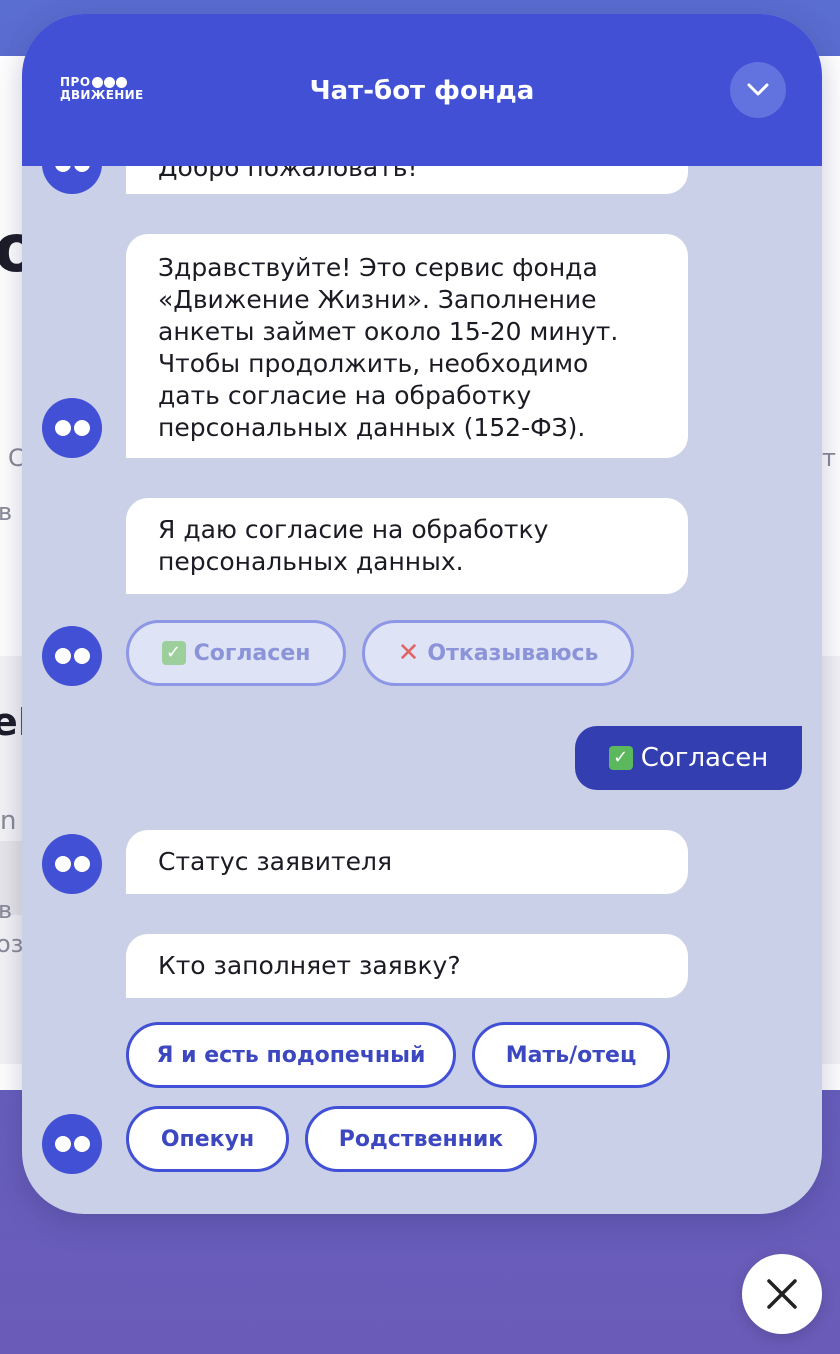 This screenshot has height=1354, width=840. I want to click on collapse-button, so click(758, 90).